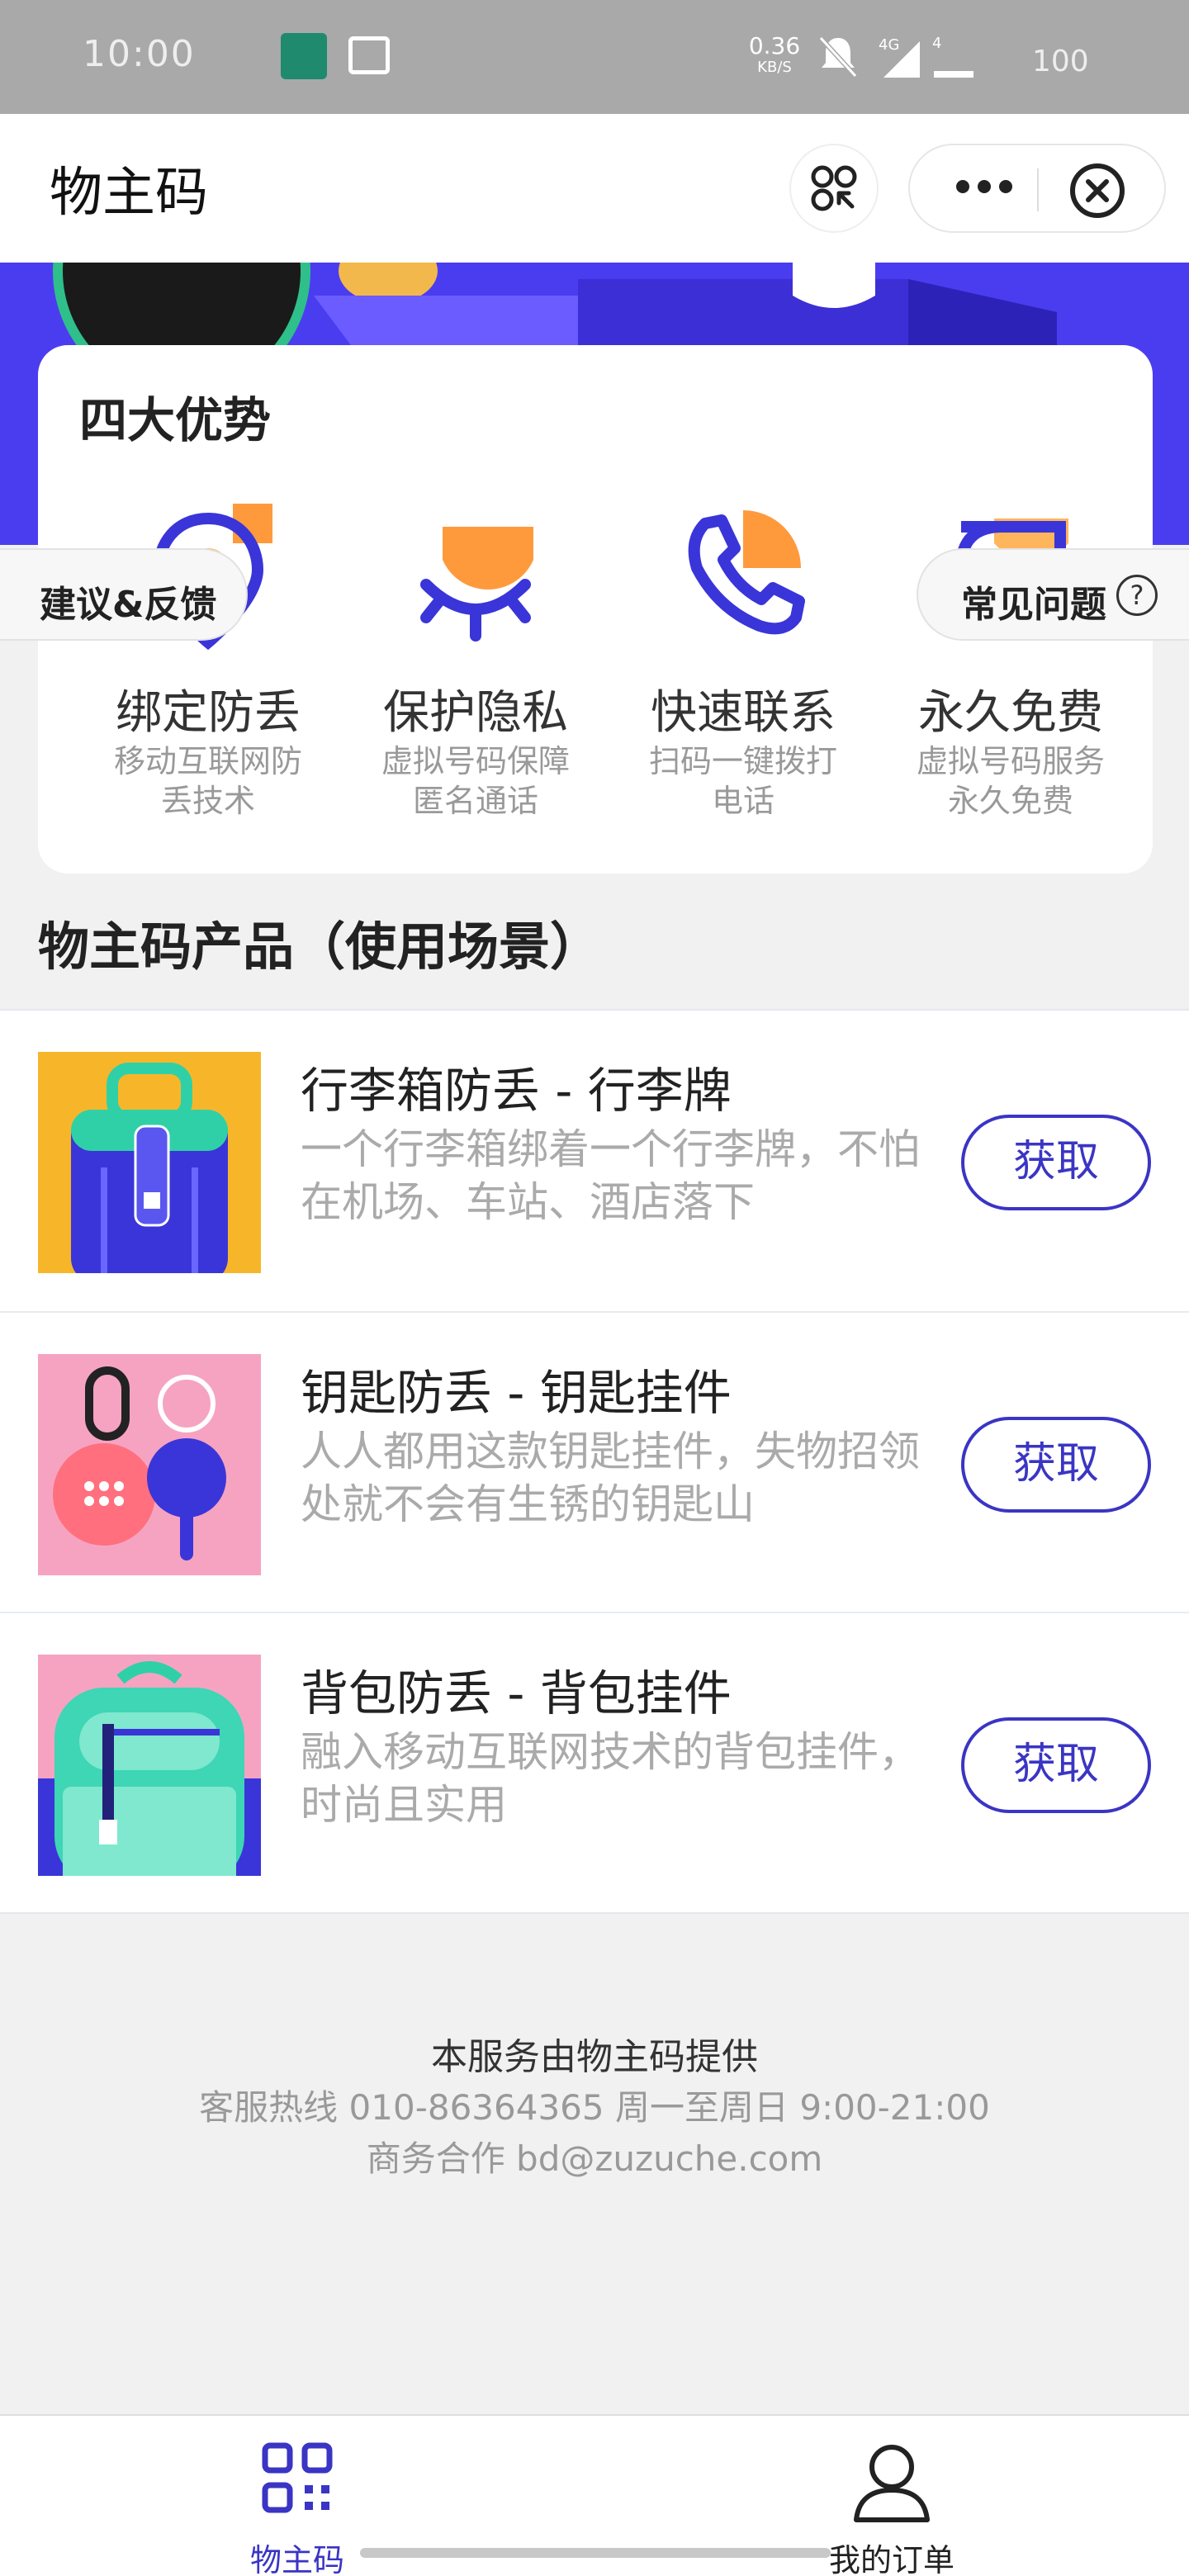  I want to click on battery-level: 100, so click(1060, 61).